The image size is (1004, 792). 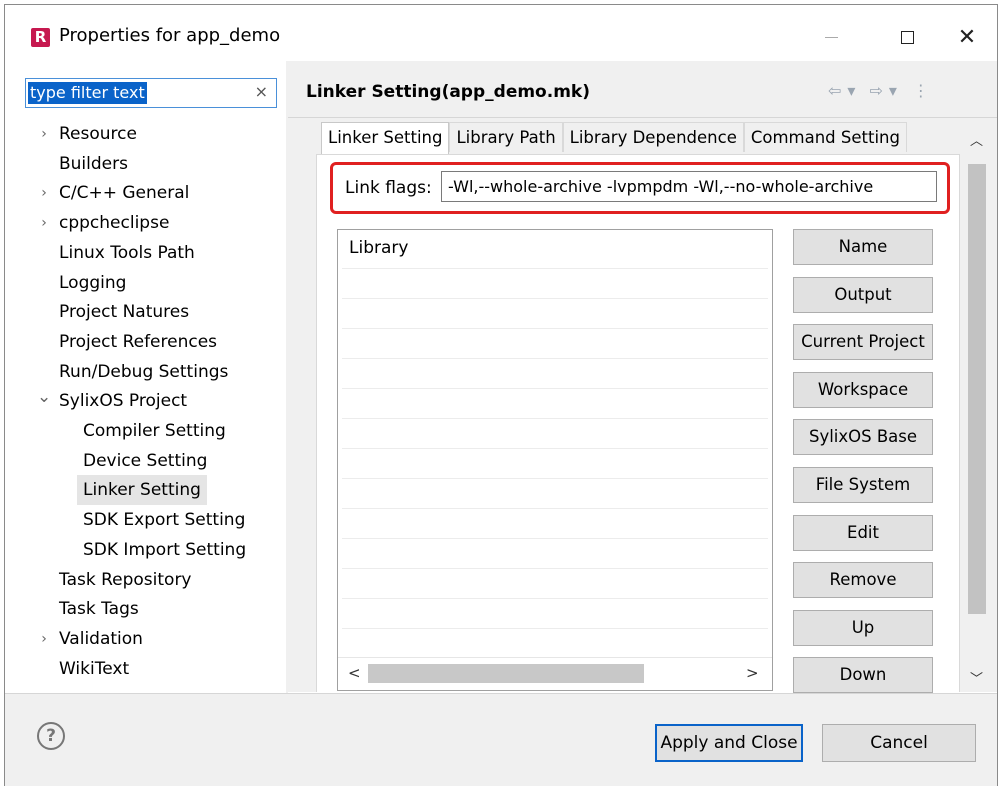 I want to click on tree-item: Linux Tools Path, so click(x=127, y=253).